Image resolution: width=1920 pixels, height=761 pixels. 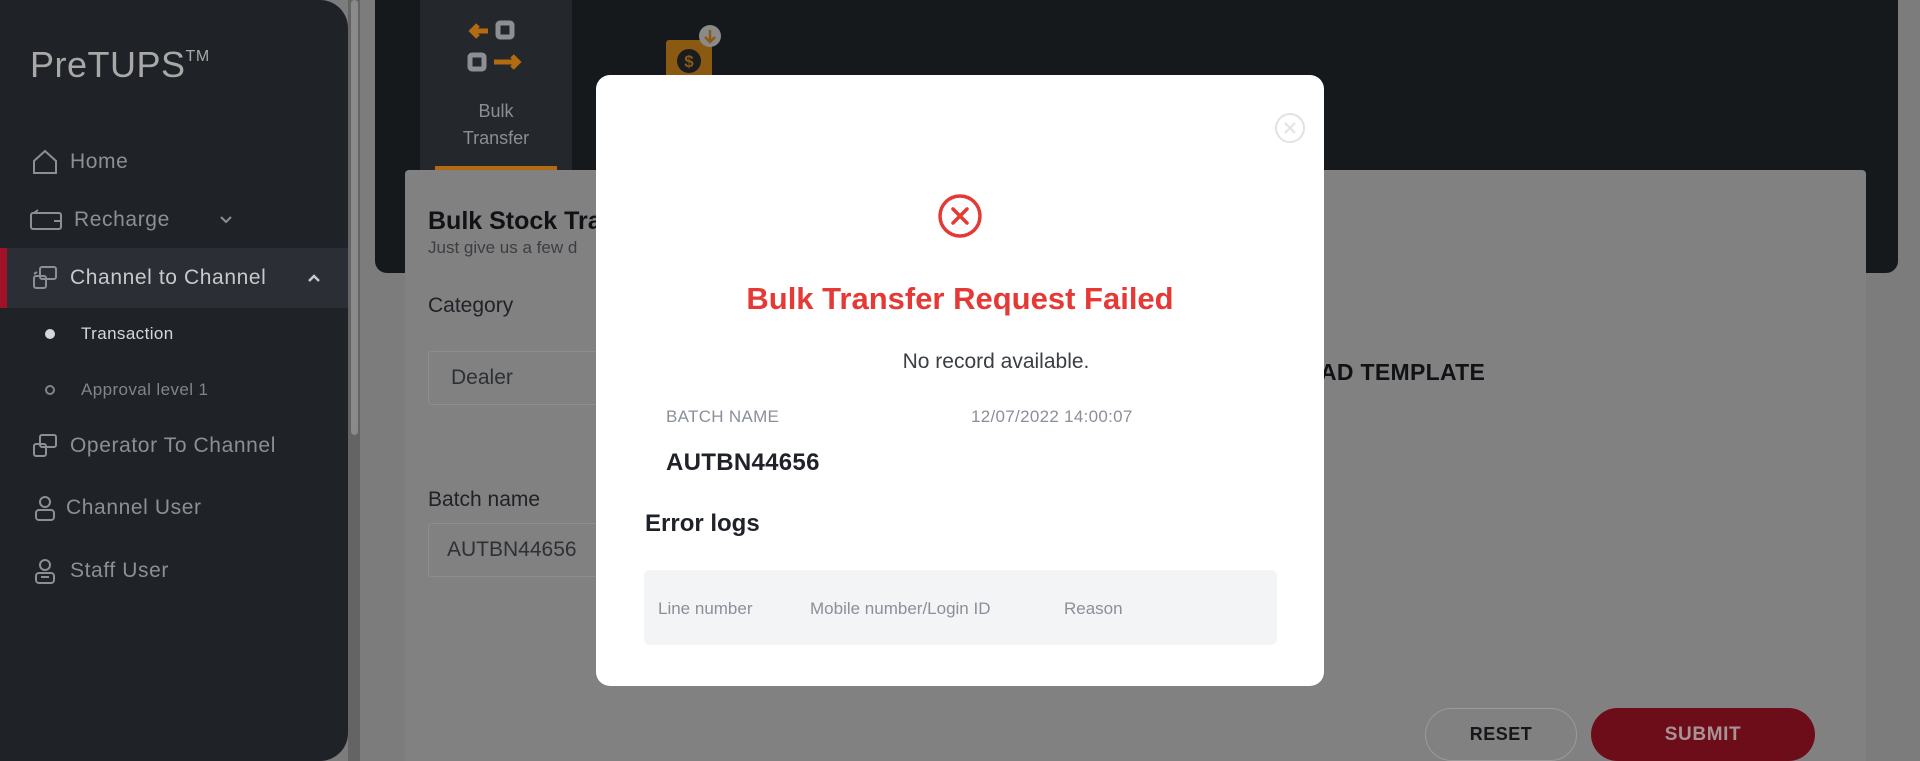 What do you see at coordinates (174, 220) in the screenshot?
I see `sidebar-item-recharge: Recharge` at bounding box center [174, 220].